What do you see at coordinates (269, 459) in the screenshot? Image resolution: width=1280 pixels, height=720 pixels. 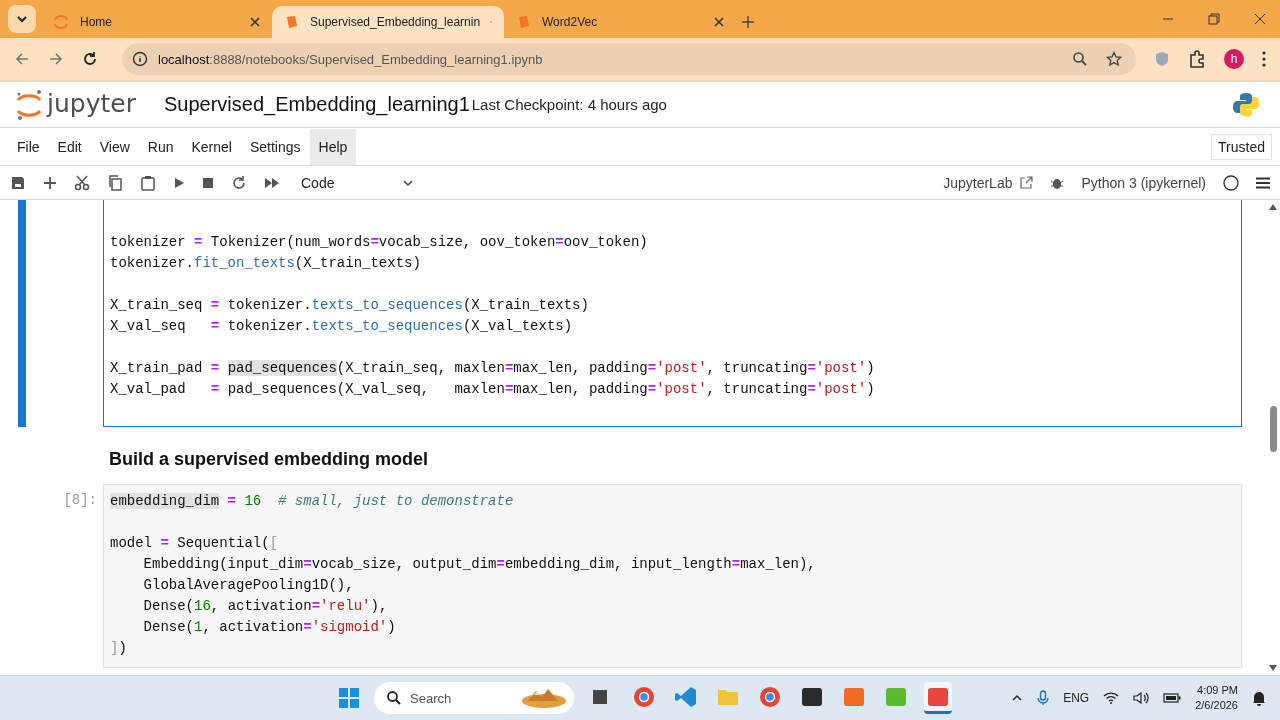 I see `section-heading: Build a supervised embedding model` at bounding box center [269, 459].